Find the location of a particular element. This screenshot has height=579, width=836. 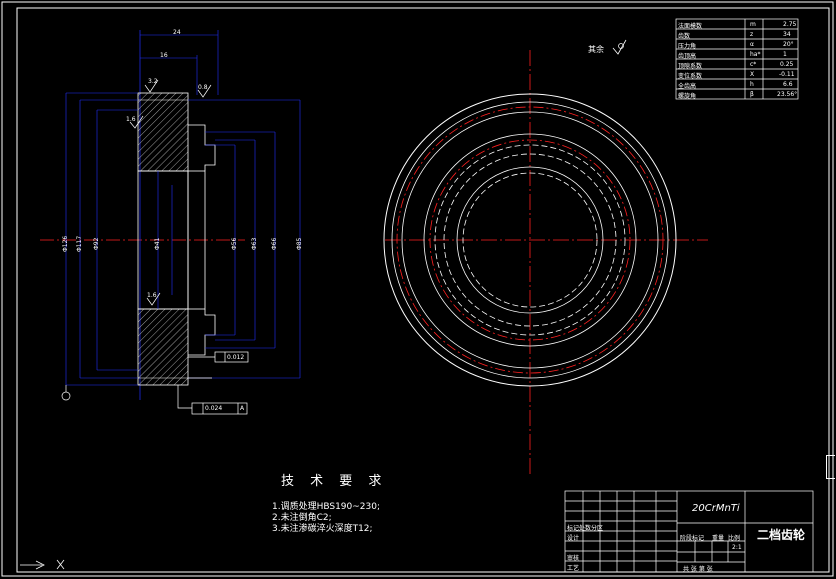

sub-dimension: 16 is located at coordinates (164, 55).